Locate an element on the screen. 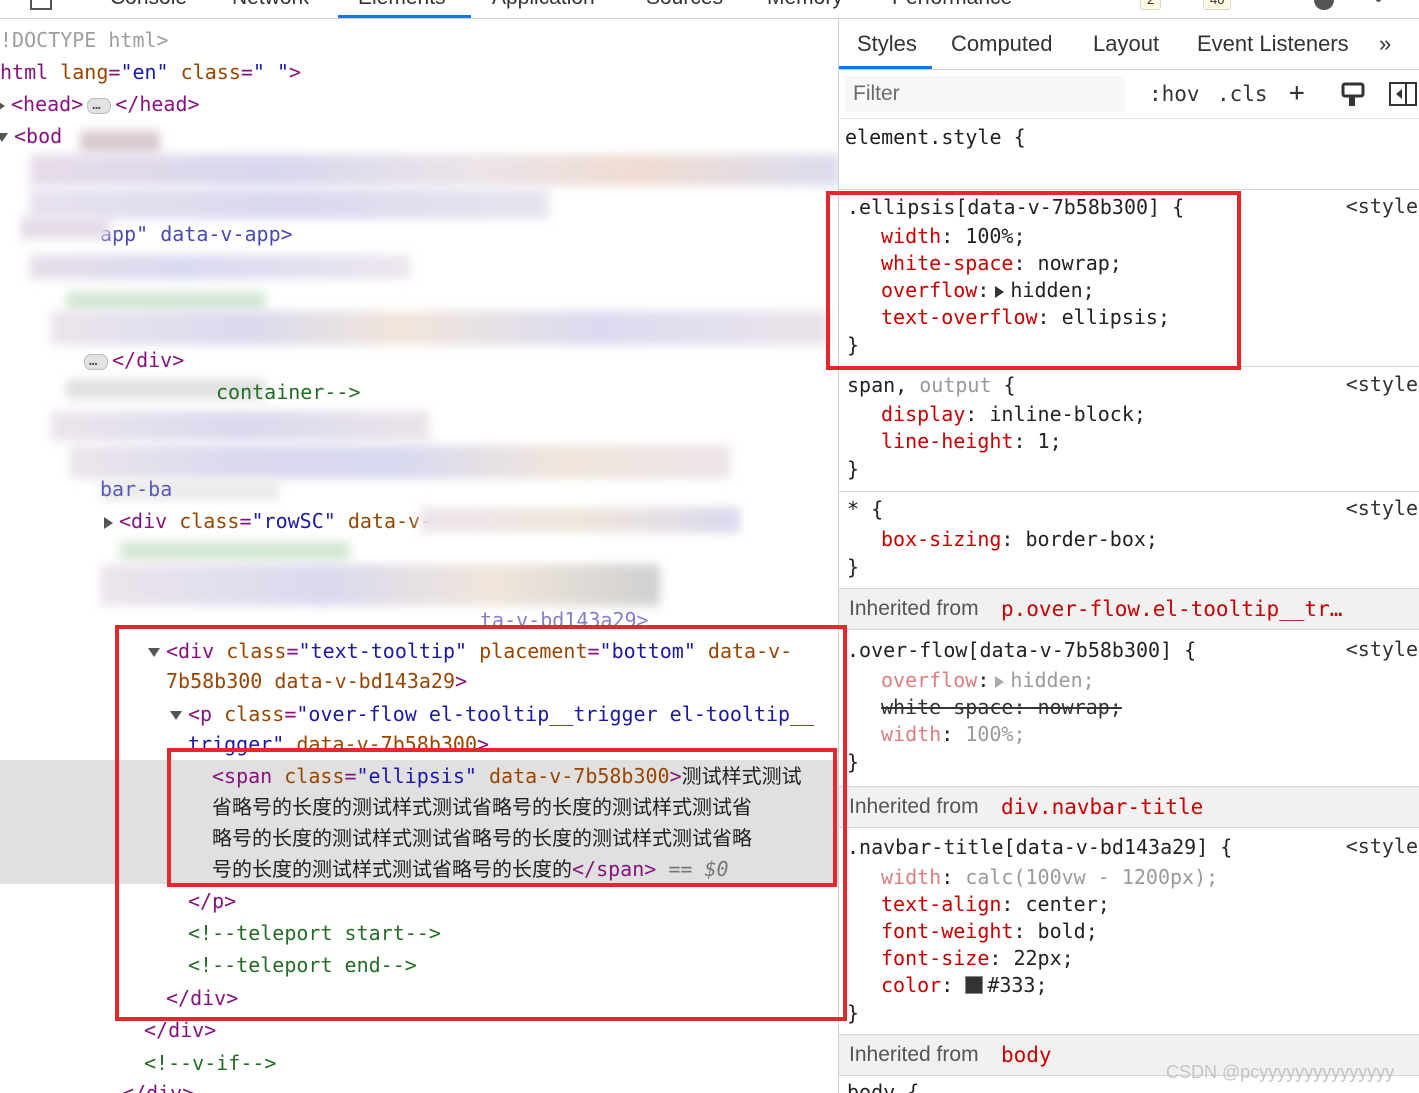  gear-icon is located at coordinates (1324, 5).